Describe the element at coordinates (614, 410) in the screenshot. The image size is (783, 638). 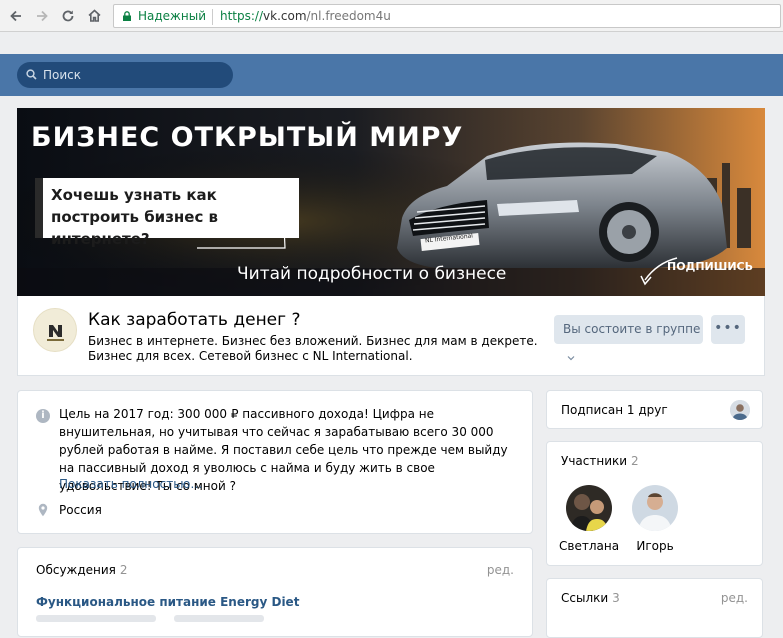
I see `friends-subscribed-text: Подписан 1 друг` at that location.